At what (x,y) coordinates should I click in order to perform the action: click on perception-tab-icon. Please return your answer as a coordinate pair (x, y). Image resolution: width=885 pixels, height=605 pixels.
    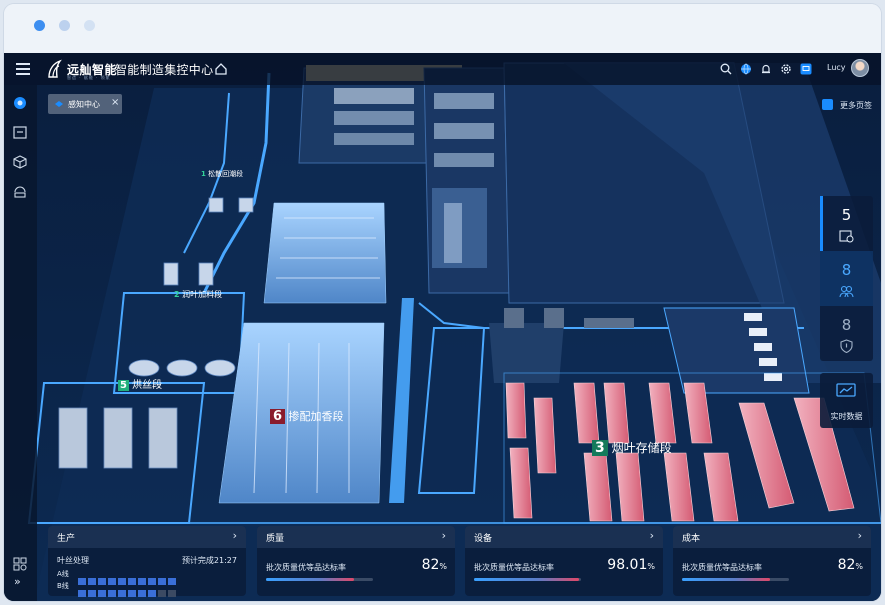
    Looking at the image, I should click on (59, 104).